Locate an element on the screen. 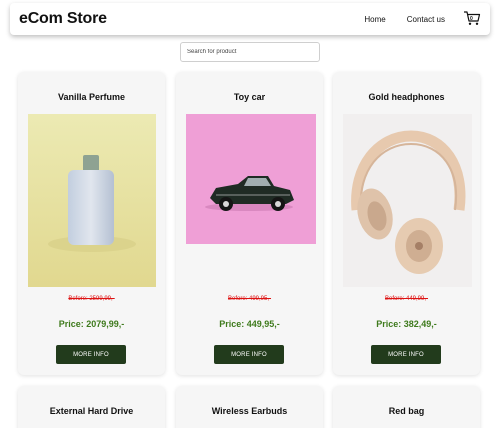 This screenshot has height=428, width=500. nav-link-contact: Contact us is located at coordinates (426, 19).